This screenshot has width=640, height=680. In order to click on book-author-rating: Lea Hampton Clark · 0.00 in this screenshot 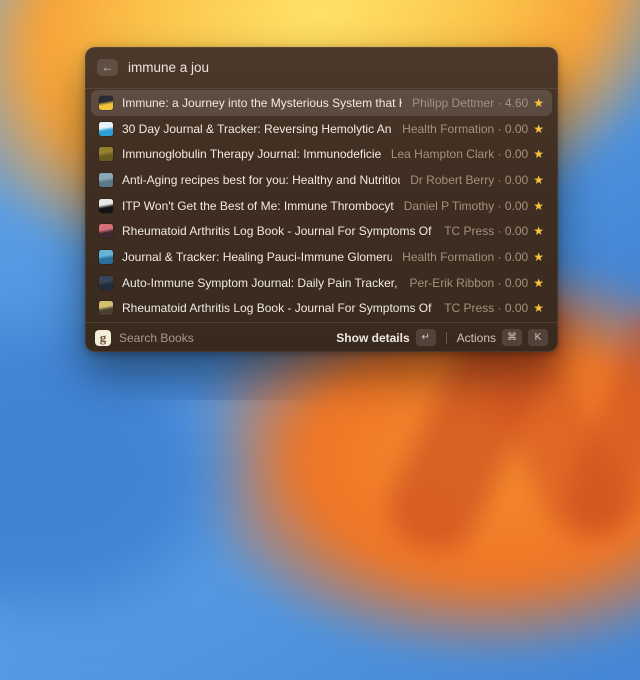, I will do `click(459, 154)`.